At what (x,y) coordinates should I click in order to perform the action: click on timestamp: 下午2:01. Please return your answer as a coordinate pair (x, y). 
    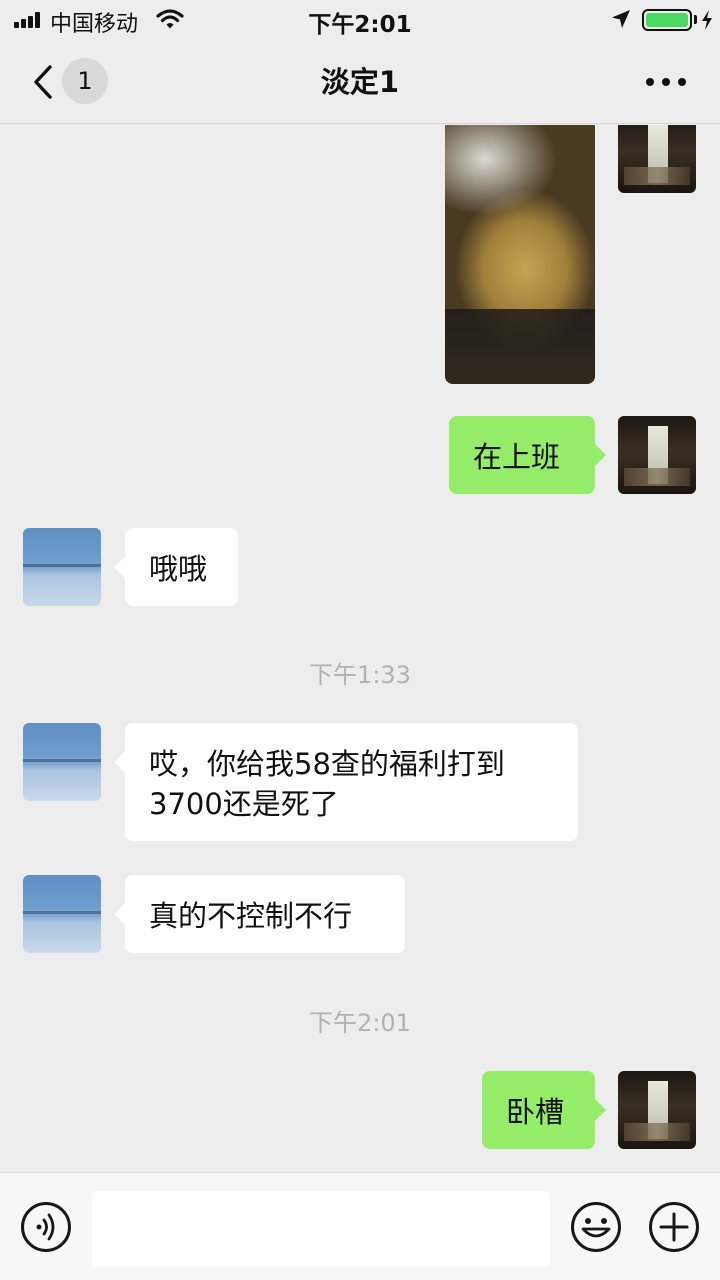
    Looking at the image, I should click on (360, 1023).